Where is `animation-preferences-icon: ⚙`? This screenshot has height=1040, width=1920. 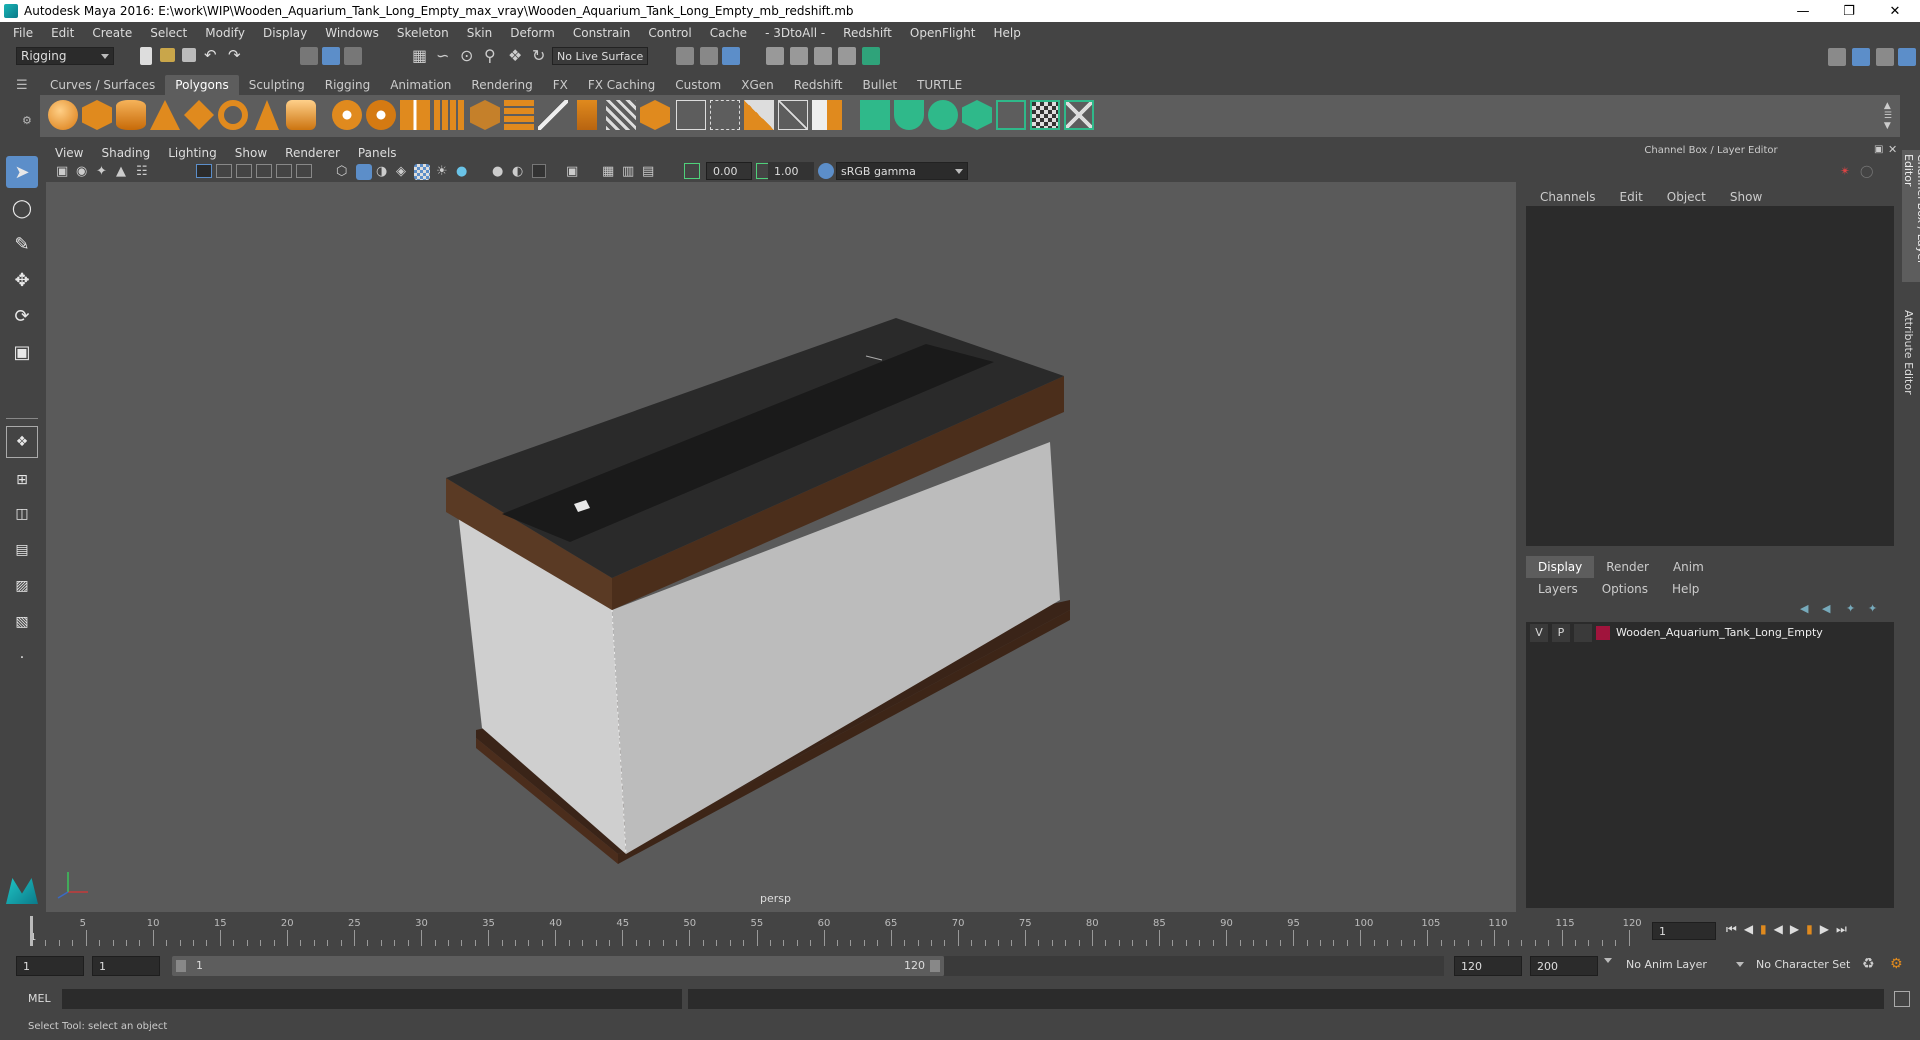 animation-preferences-icon: ⚙ is located at coordinates (1896, 964).